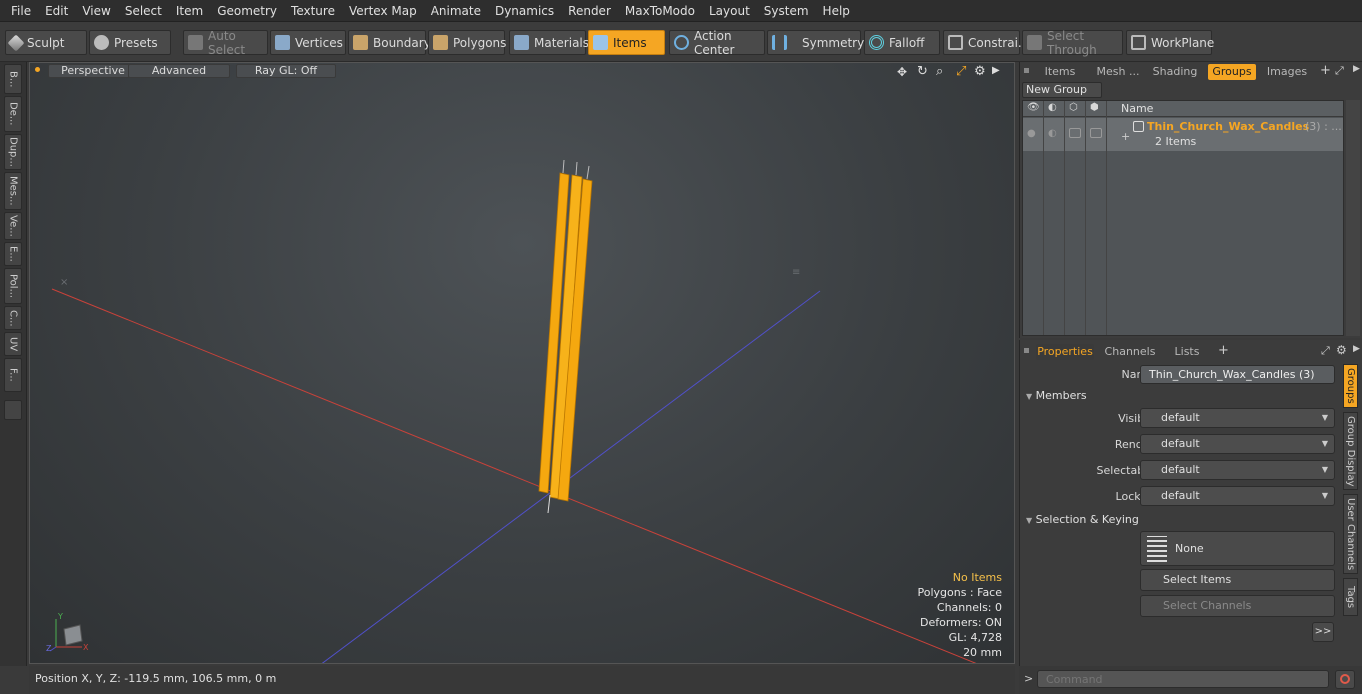 The image size is (1362, 694). Describe the element at coordinates (1075, 133) in the screenshot. I see `row-select-box` at that location.